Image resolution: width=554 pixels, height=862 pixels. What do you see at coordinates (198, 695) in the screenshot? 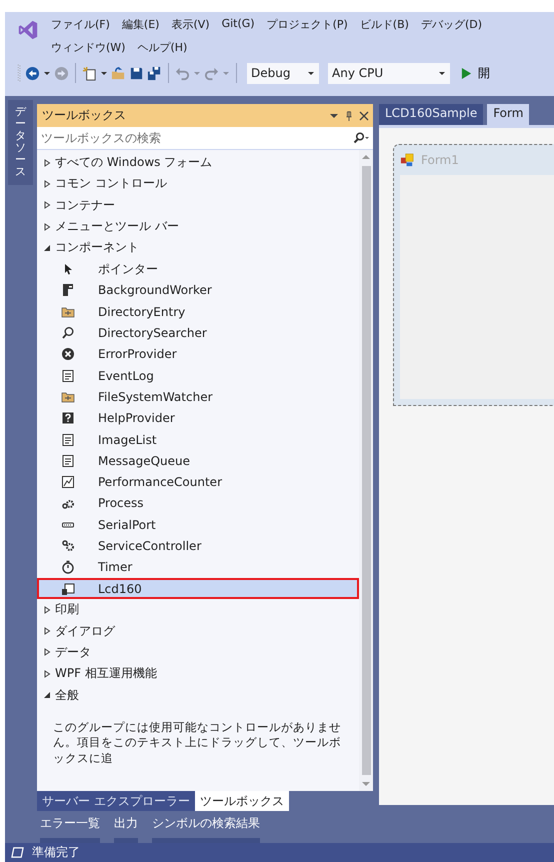
I see `group-header: 全般` at bounding box center [198, 695].